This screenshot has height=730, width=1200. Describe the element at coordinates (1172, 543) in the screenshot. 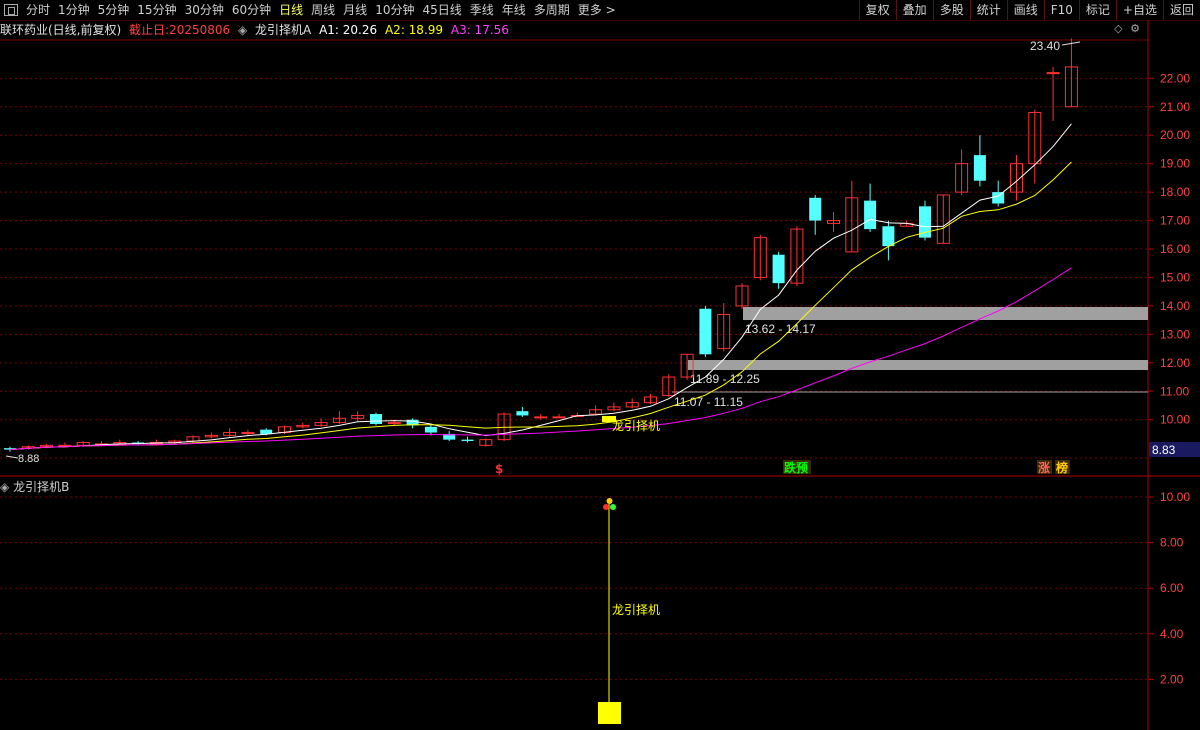

I see `sub-y-tick-label: 8.00` at that location.